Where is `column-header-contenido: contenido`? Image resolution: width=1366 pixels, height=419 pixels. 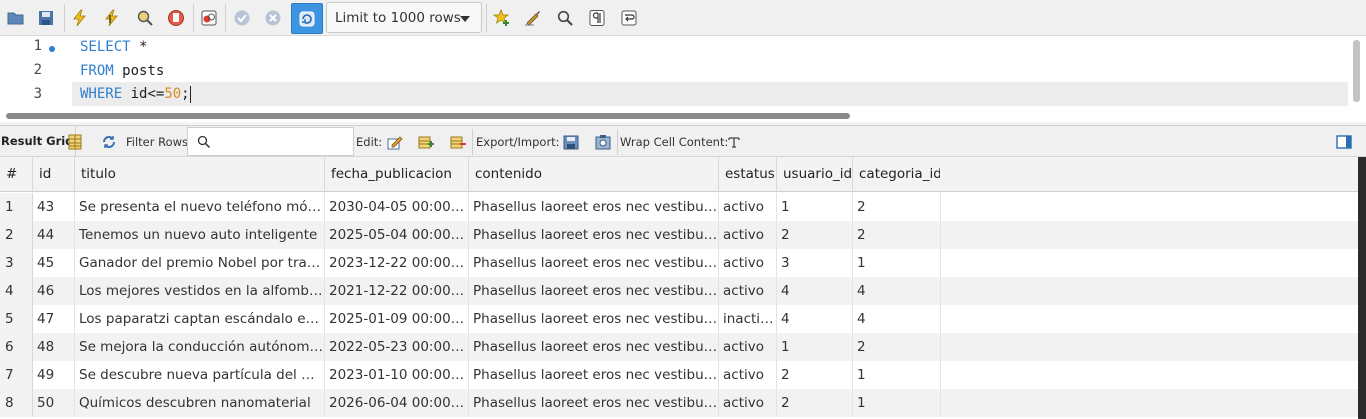 column-header-contenido: contenido is located at coordinates (594, 174).